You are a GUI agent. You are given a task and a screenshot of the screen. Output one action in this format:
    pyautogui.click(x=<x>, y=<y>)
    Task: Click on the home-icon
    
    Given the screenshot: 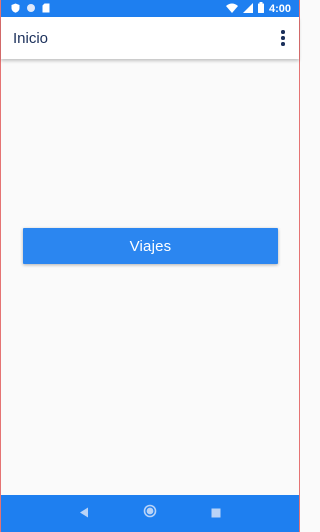 What is the action you would take?
    pyautogui.click(x=150, y=513)
    